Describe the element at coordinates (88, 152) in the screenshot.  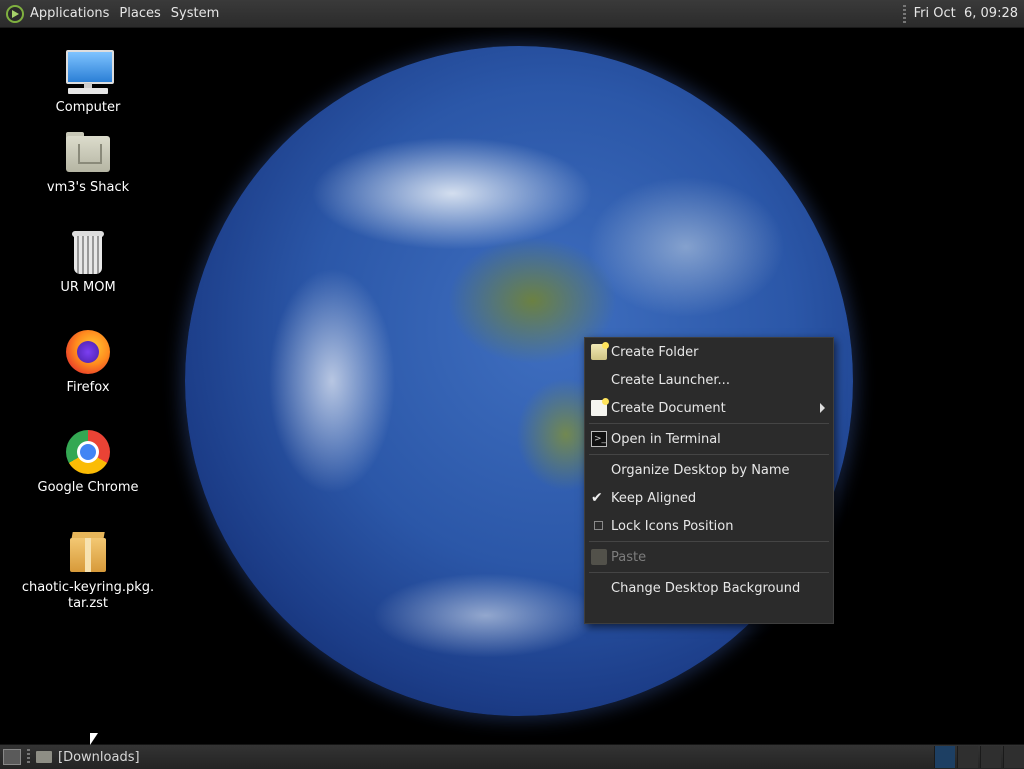
I see `home-folder-icon` at that location.